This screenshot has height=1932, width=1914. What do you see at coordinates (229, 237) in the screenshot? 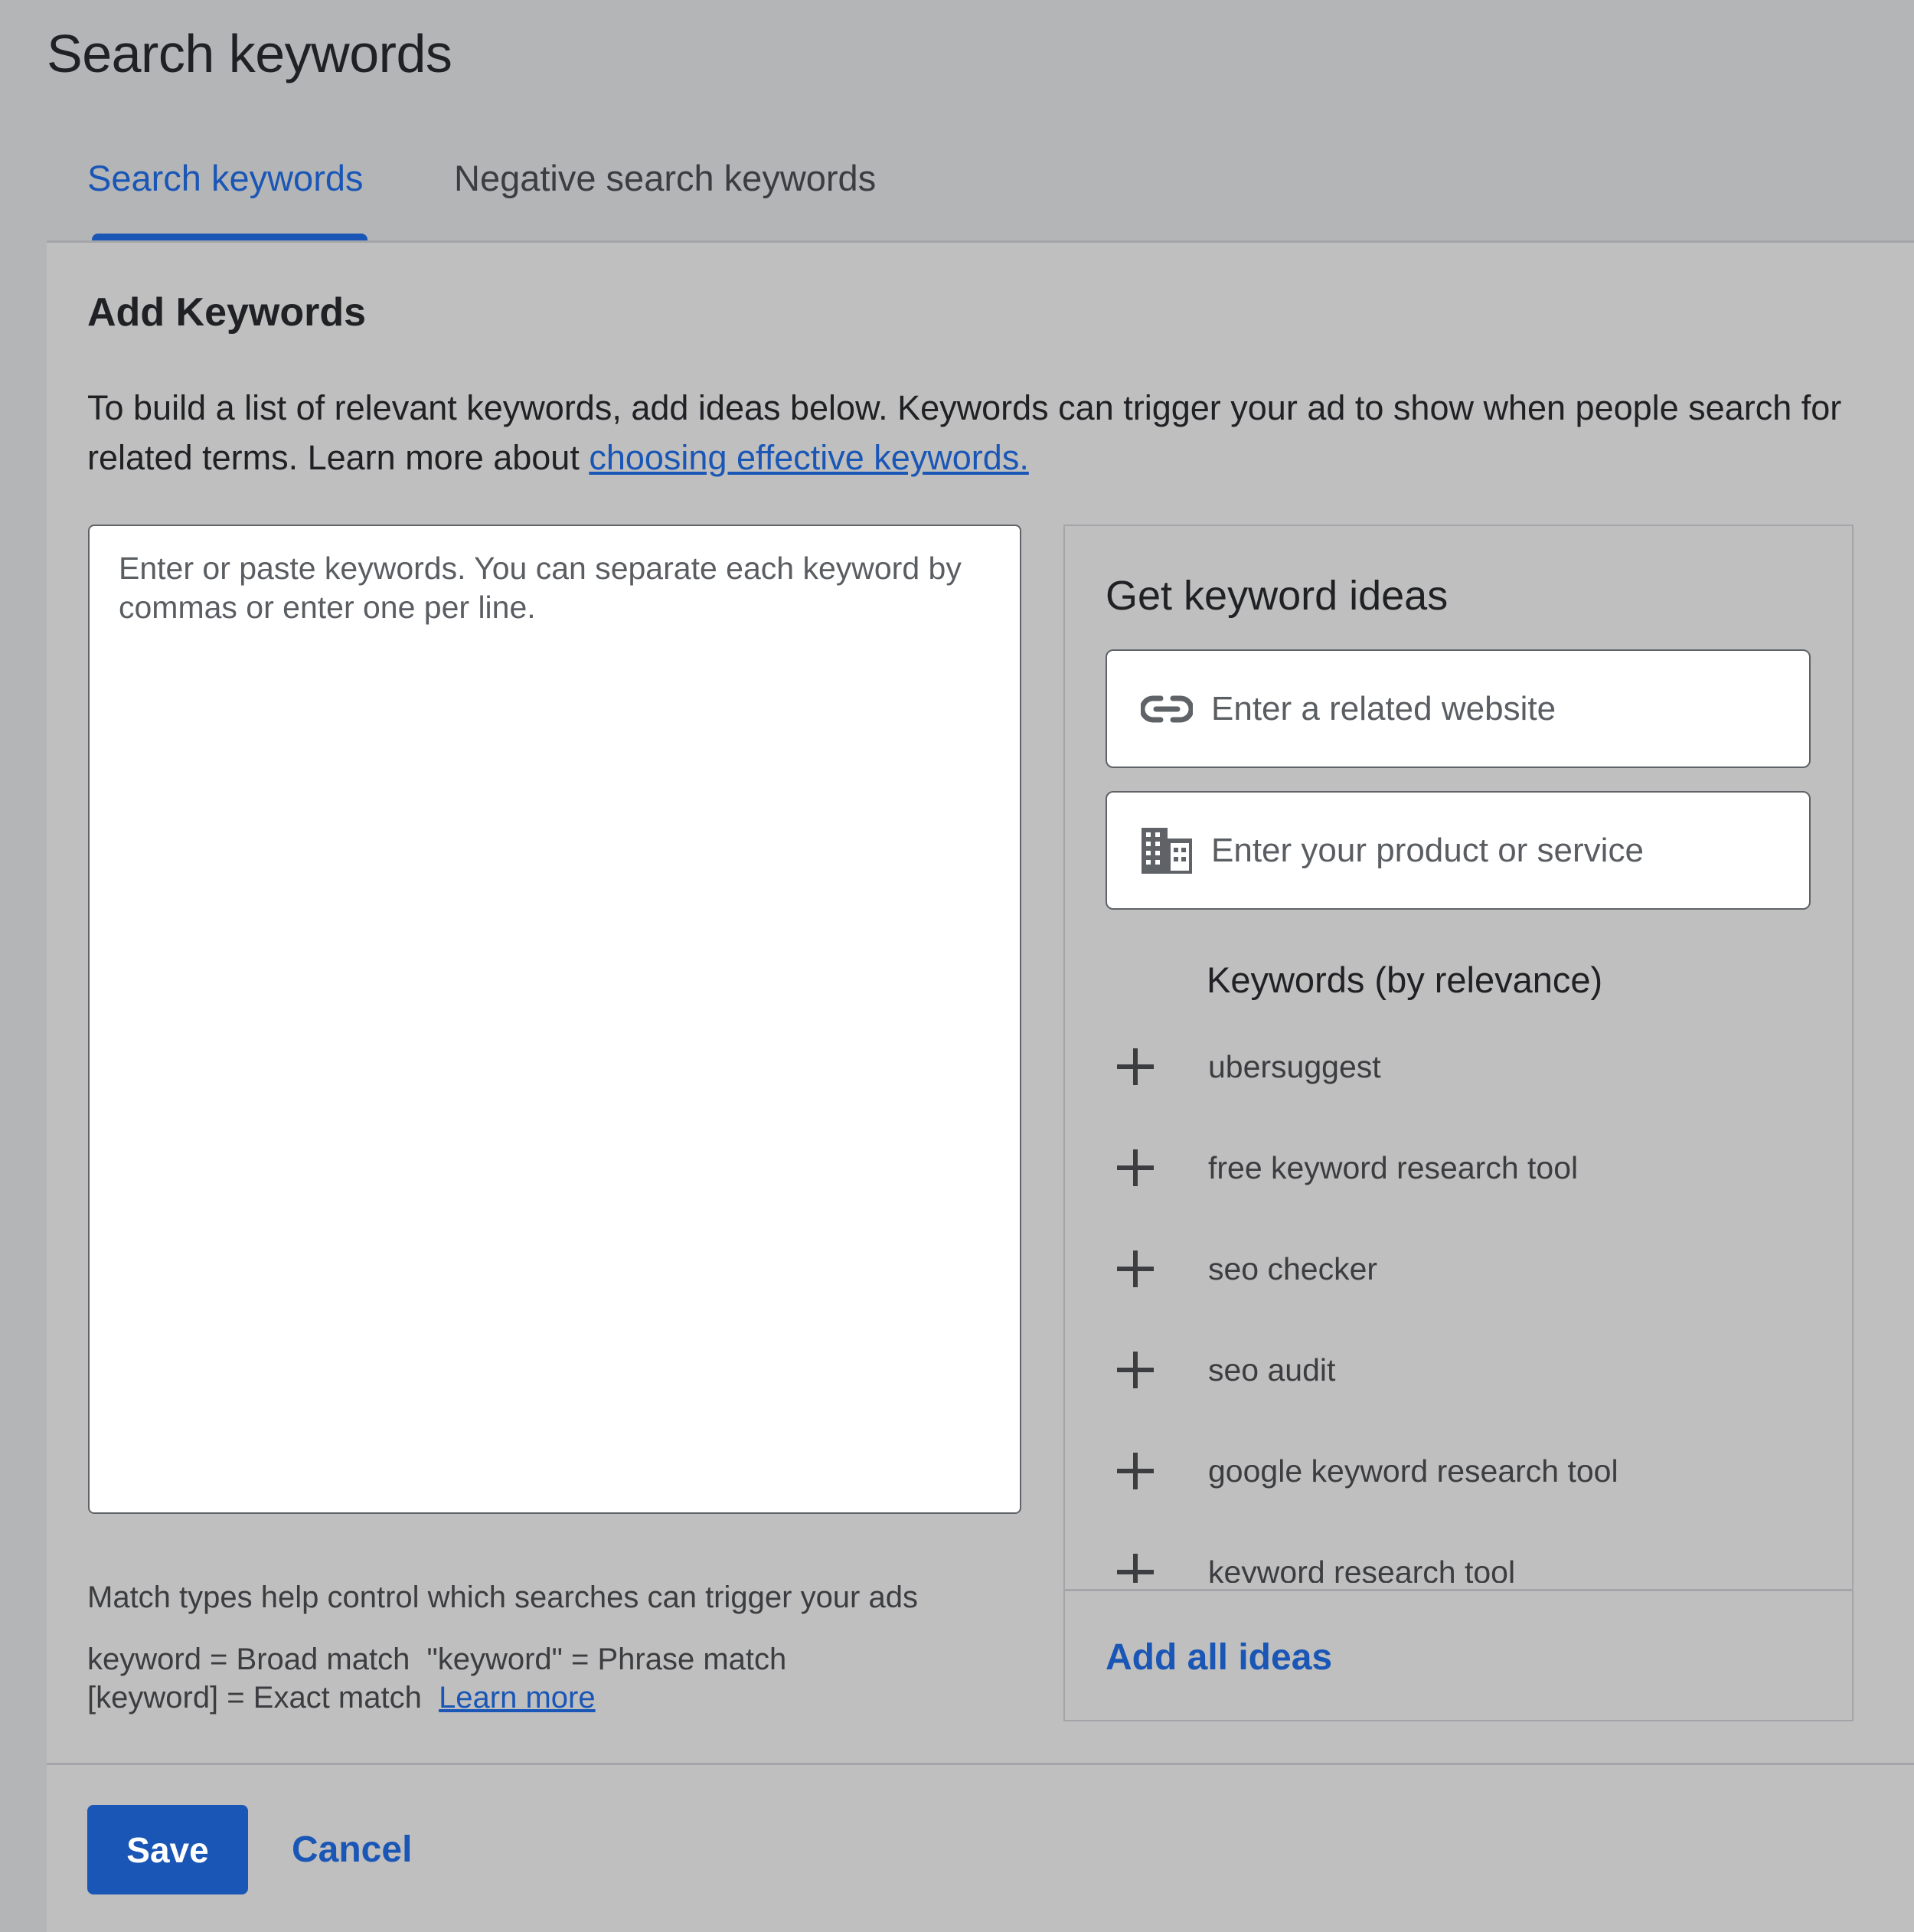
I see `active-tab-indicator` at bounding box center [229, 237].